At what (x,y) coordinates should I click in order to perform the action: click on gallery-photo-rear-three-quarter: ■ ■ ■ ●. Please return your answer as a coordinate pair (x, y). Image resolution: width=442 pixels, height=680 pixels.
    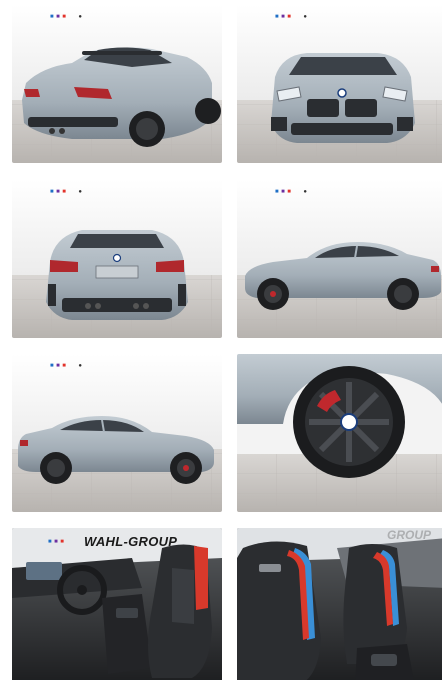
    Looking at the image, I should click on (117, 84).